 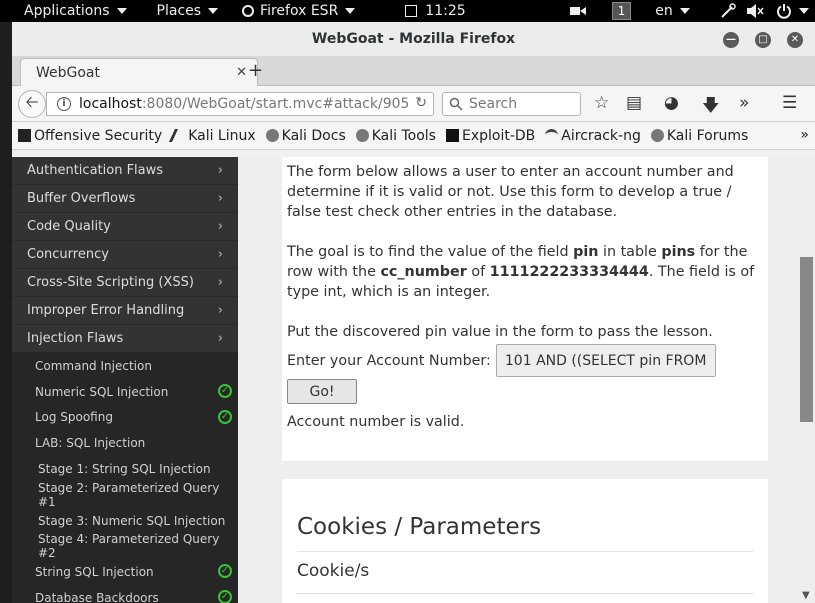 I want to click on window-titlebar: WebGoat - Mozilla Firefox — □ ✕, so click(x=413, y=39).